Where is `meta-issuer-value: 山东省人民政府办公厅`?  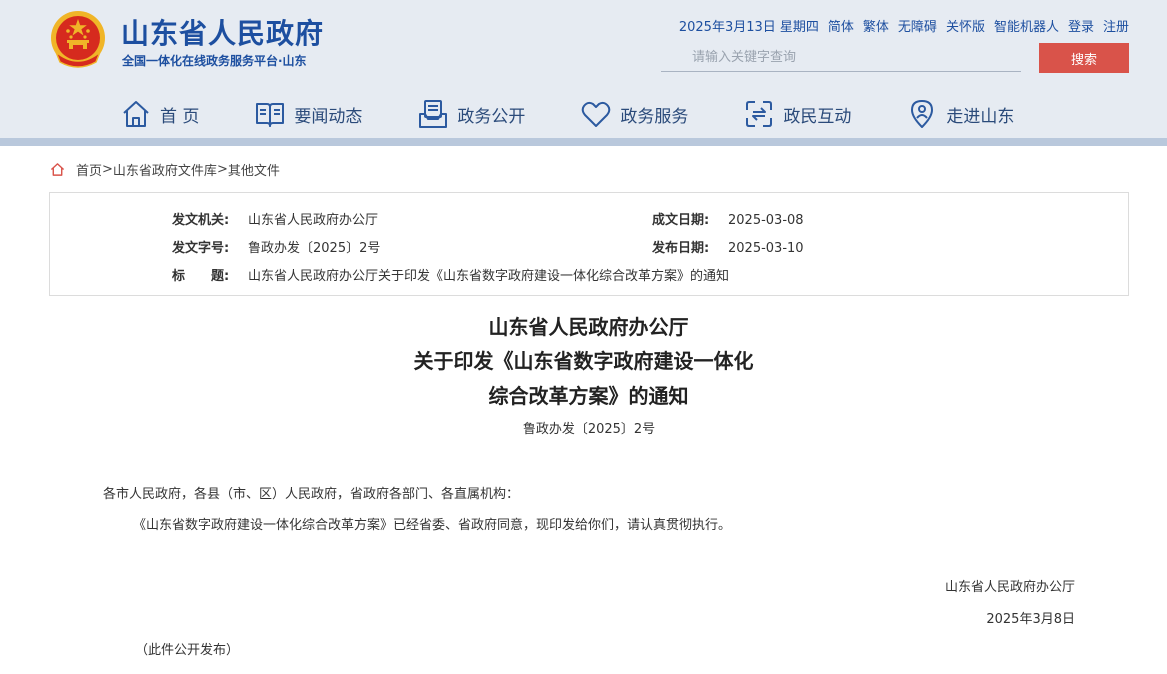
meta-issuer-value: 山东省人民政府办公厅 is located at coordinates (313, 220).